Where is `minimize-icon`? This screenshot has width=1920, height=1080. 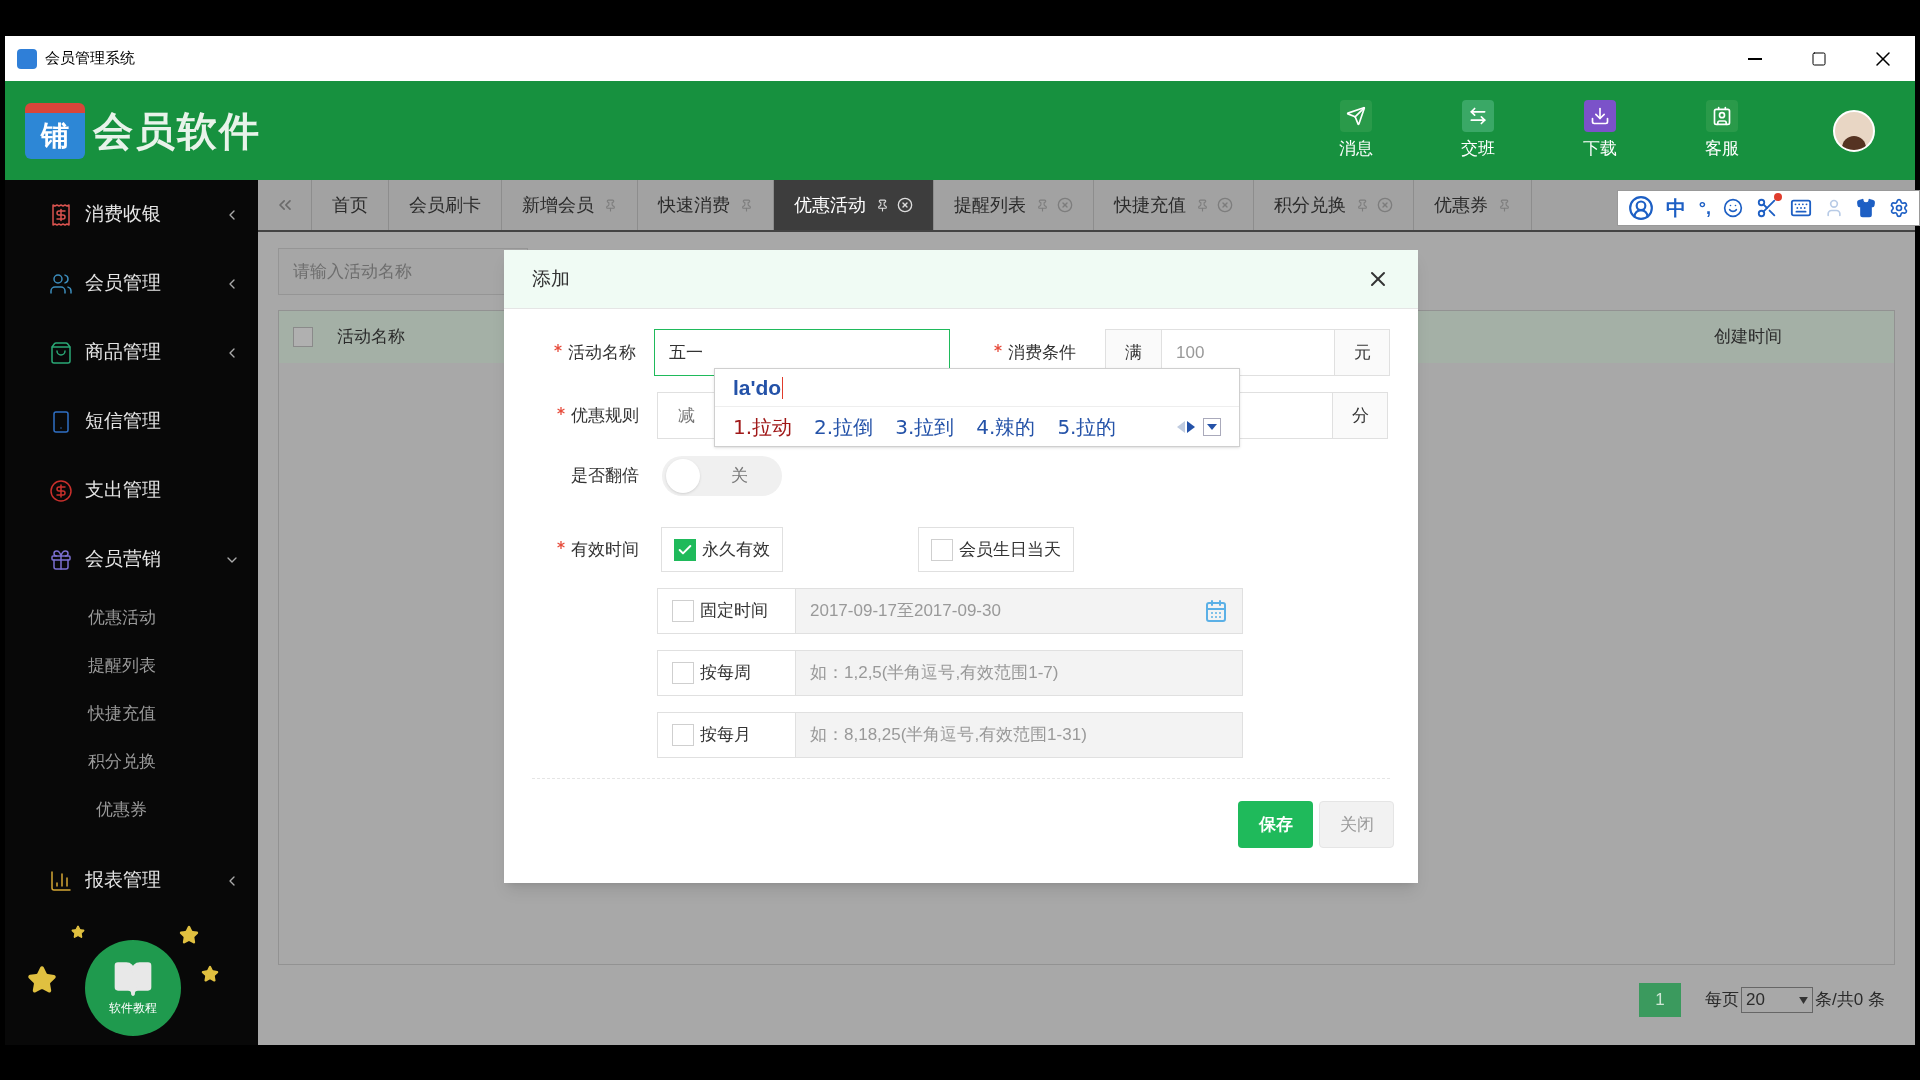 minimize-icon is located at coordinates (1755, 58).